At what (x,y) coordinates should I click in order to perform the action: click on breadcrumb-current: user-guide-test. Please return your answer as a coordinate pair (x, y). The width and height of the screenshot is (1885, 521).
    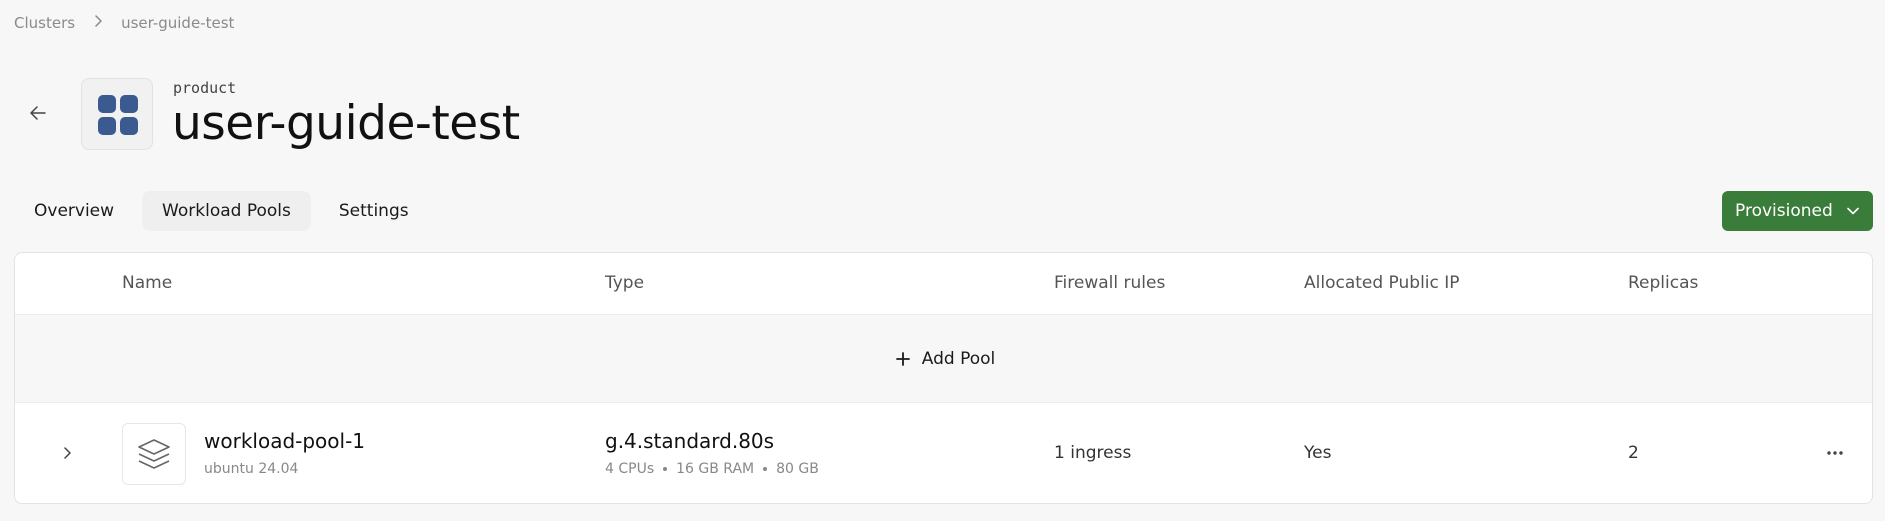
    Looking at the image, I should click on (177, 23).